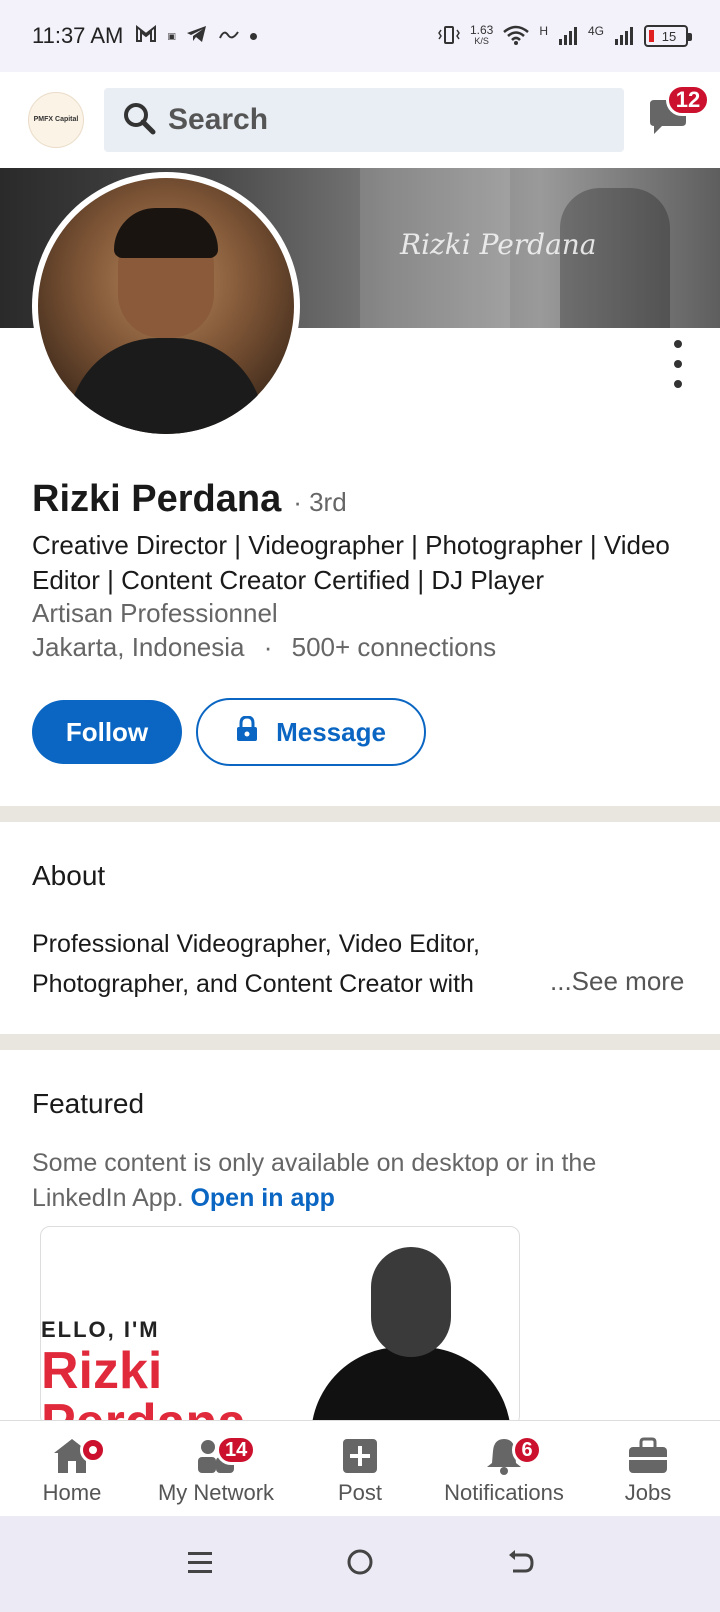  What do you see at coordinates (88, 1103) in the screenshot?
I see `featured-title: Featured` at bounding box center [88, 1103].